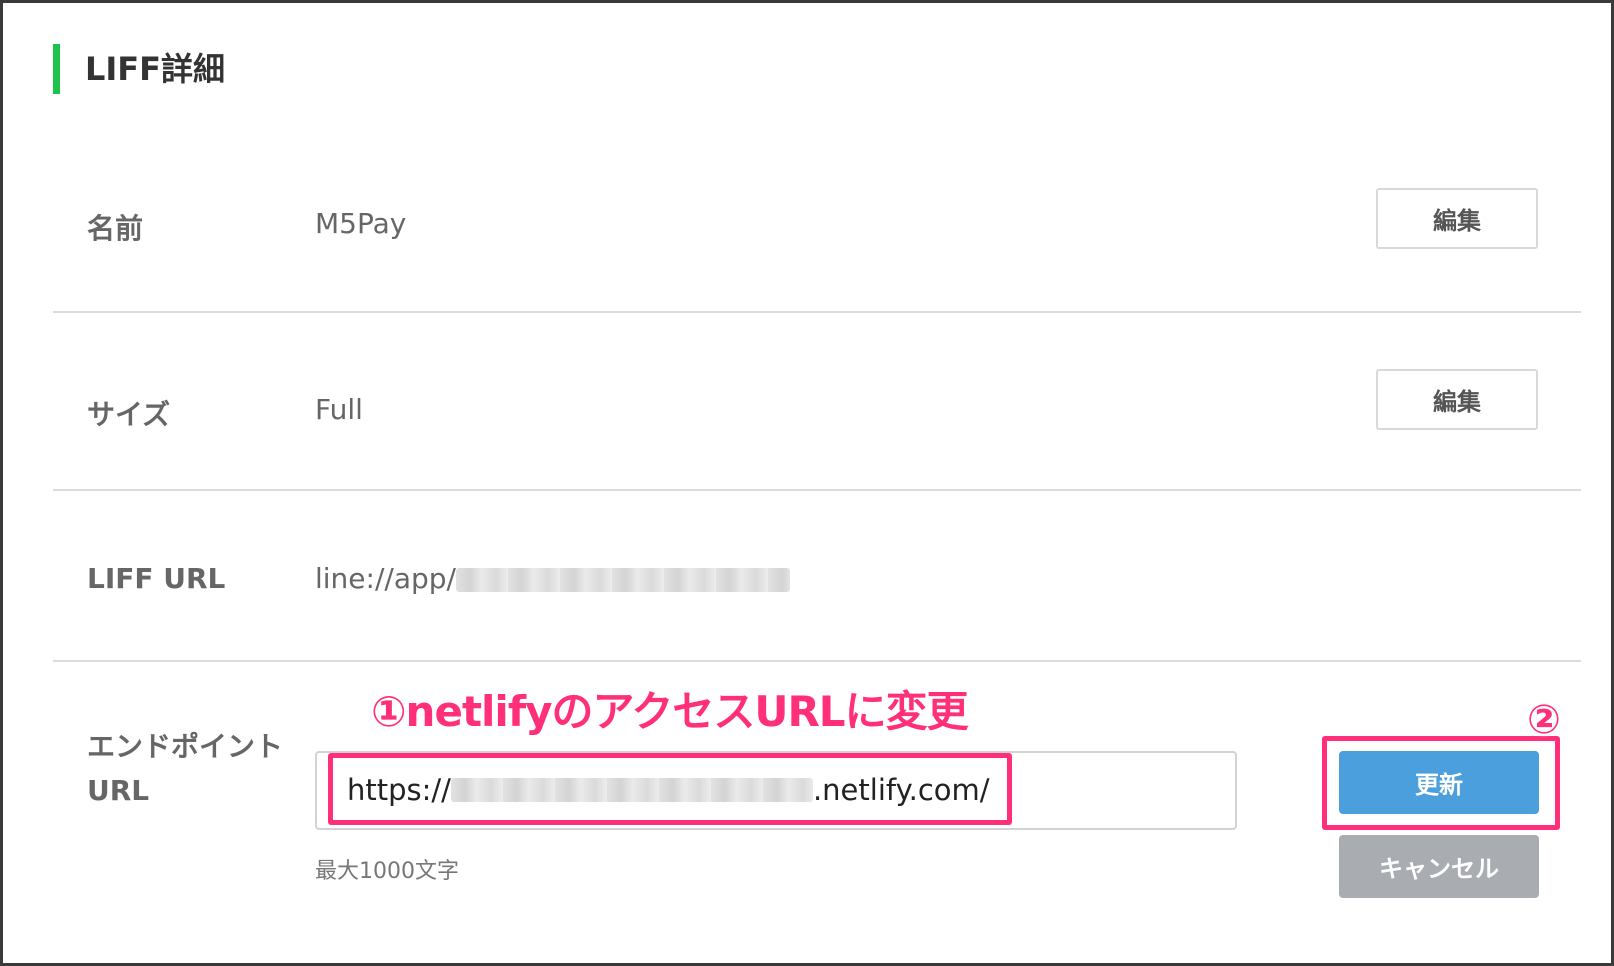  Describe the element at coordinates (156, 578) in the screenshot. I see `liff-url-label: LIFF URL` at that location.